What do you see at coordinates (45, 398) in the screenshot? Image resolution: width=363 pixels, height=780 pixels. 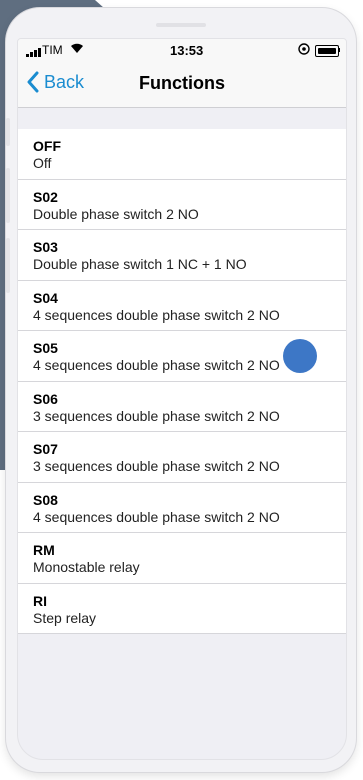 I see `function-code: S06` at bounding box center [45, 398].